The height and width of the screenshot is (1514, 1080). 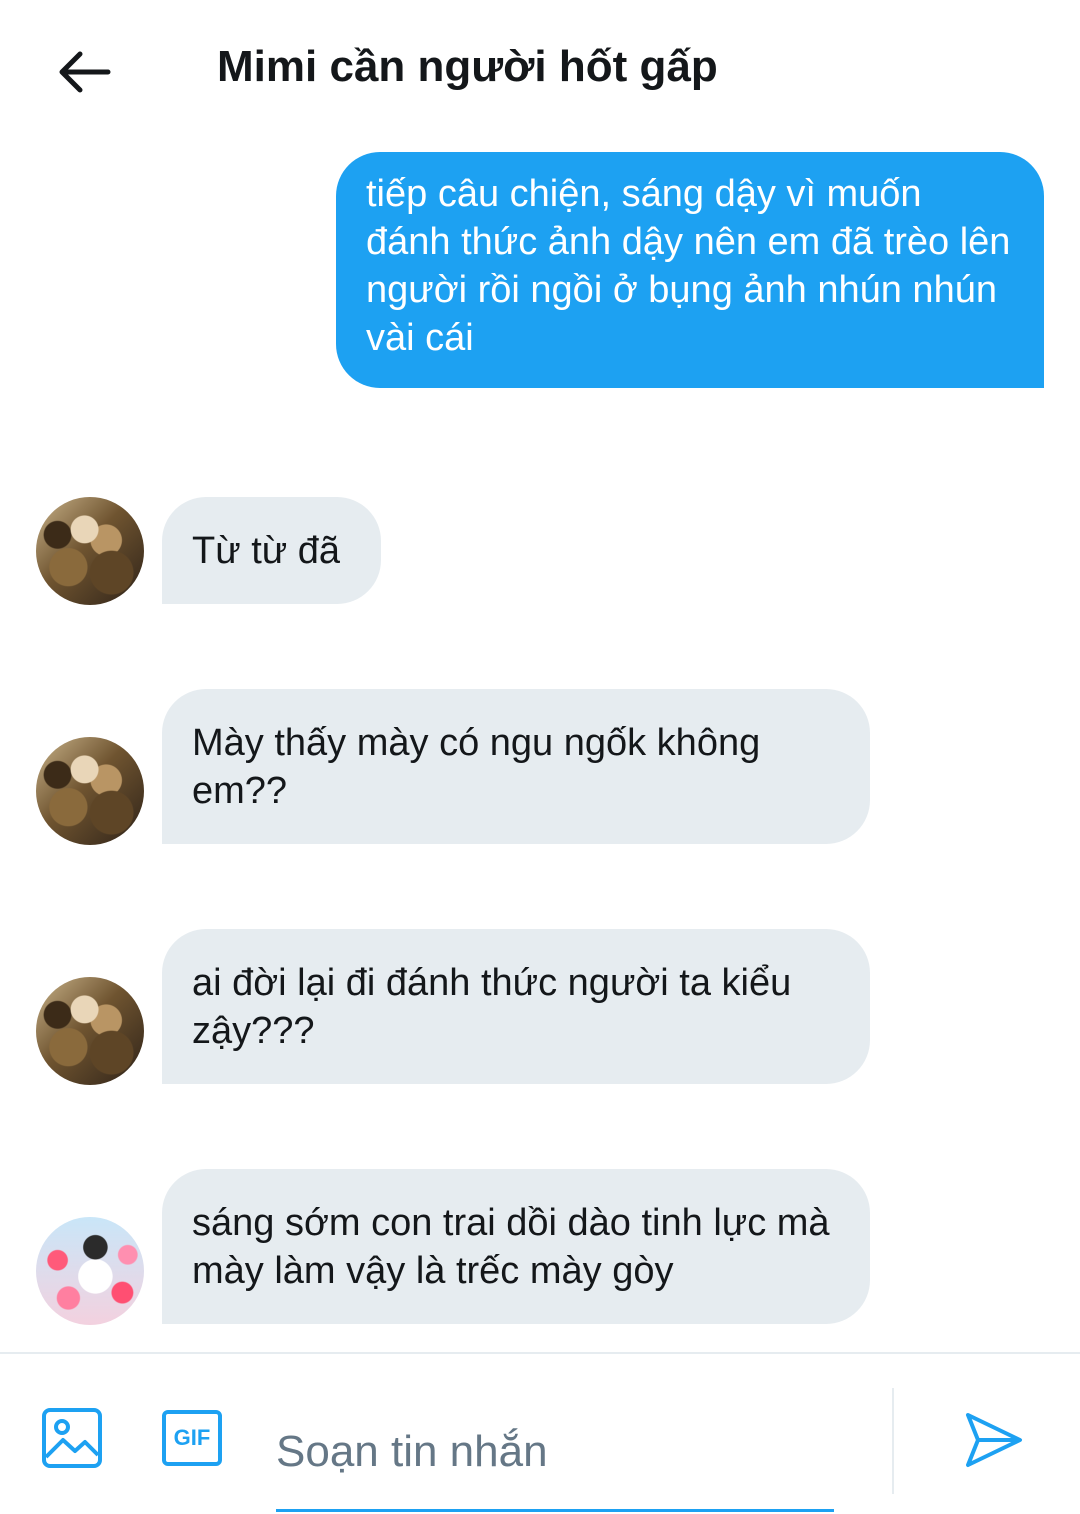 I want to click on conversation-header: Mimi cần người hốt gấp, so click(x=540, y=70).